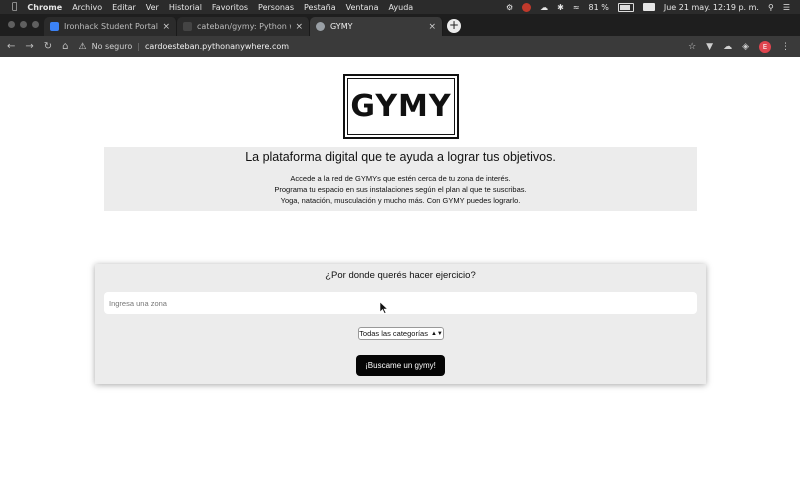 The image size is (800, 500). I want to click on zone-input, so click(400, 303).